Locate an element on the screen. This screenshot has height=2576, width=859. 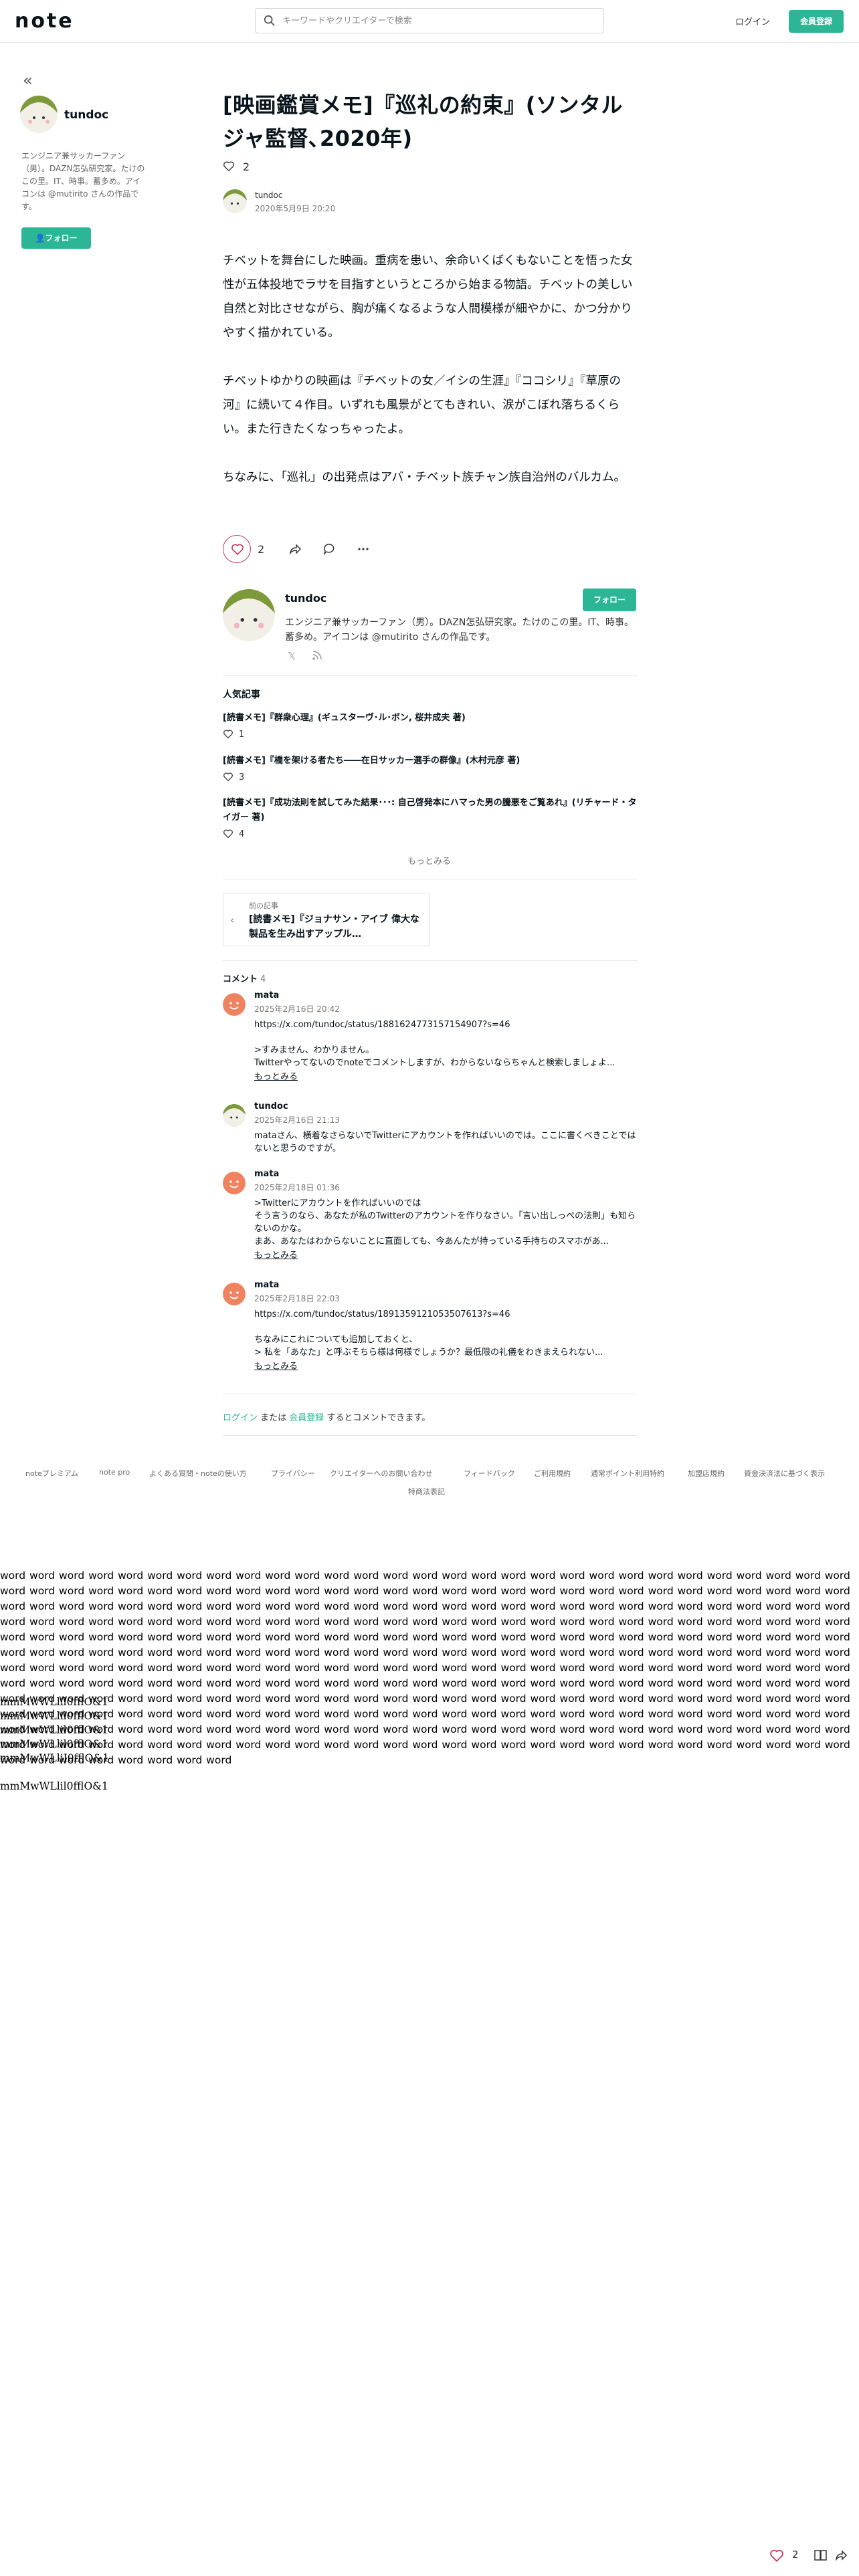
note-logo: note is located at coordinates (44, 21).